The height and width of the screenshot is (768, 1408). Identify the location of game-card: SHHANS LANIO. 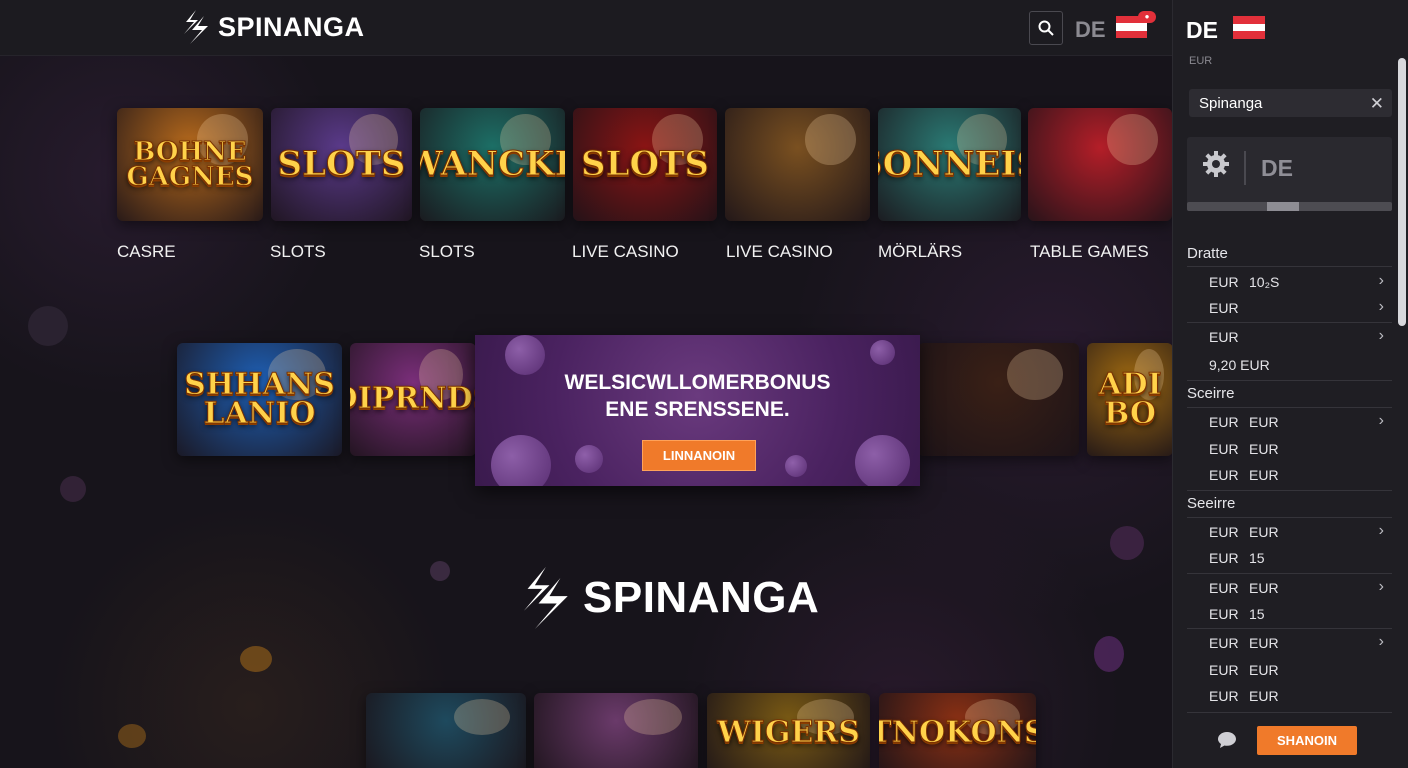
(259, 399).